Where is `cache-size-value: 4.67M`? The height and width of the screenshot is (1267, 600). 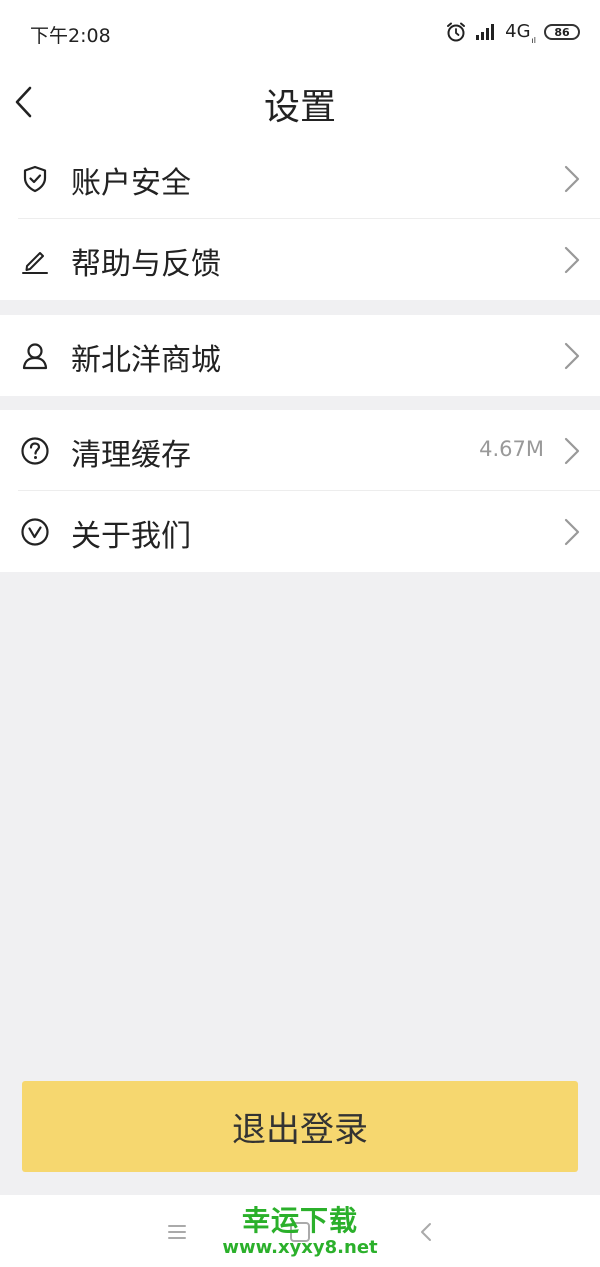
cache-size-value: 4.67M is located at coordinates (511, 449).